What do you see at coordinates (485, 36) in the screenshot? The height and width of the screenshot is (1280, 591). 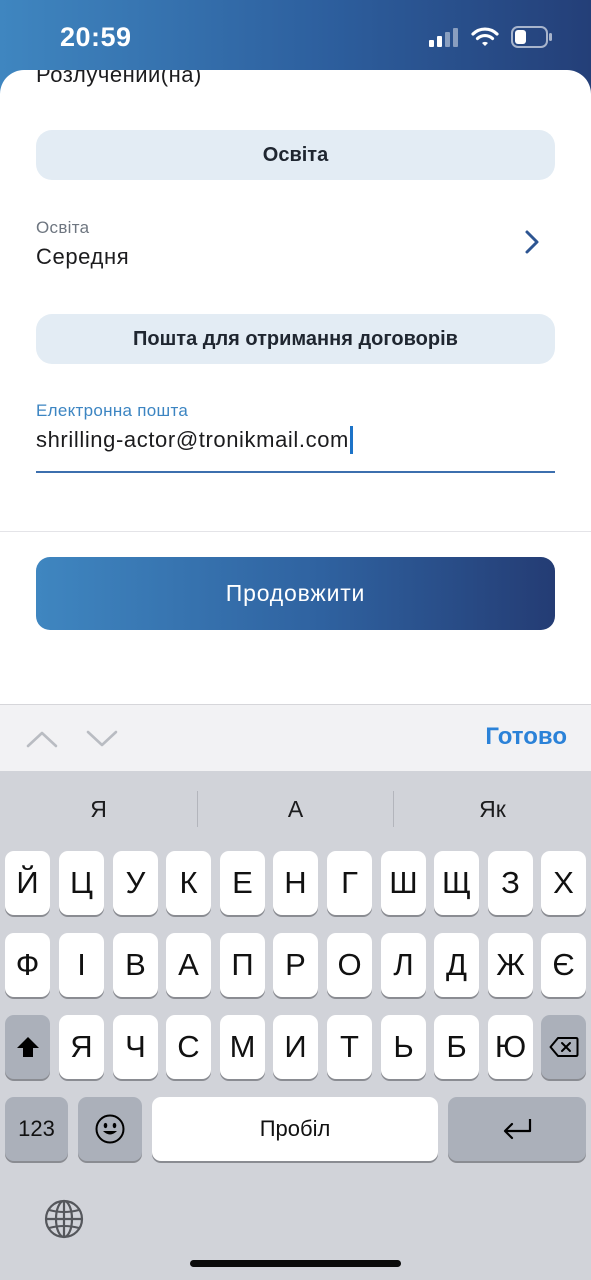 I see `wifi-icon` at bounding box center [485, 36].